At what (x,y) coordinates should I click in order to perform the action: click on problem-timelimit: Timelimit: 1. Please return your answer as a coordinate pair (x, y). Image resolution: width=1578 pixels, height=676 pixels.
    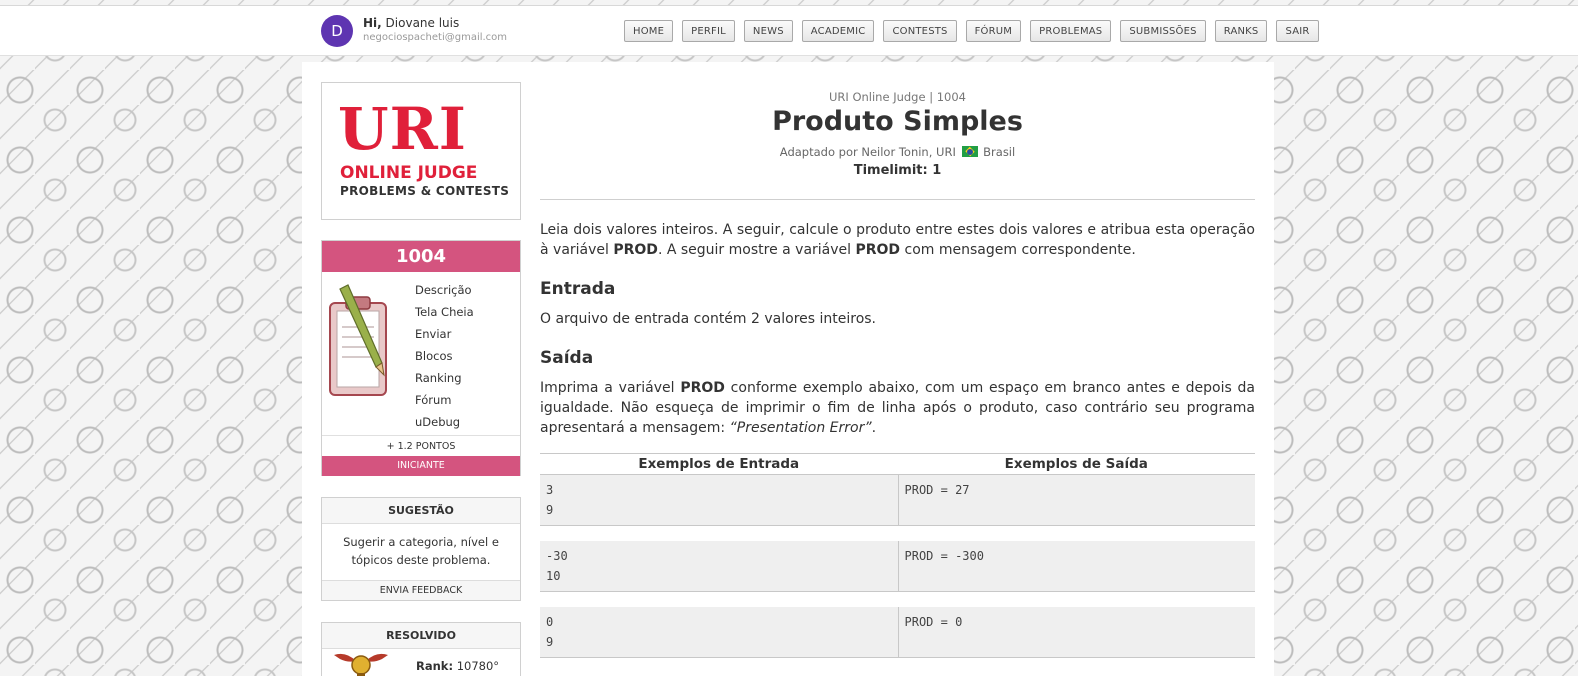
    Looking at the image, I should click on (897, 170).